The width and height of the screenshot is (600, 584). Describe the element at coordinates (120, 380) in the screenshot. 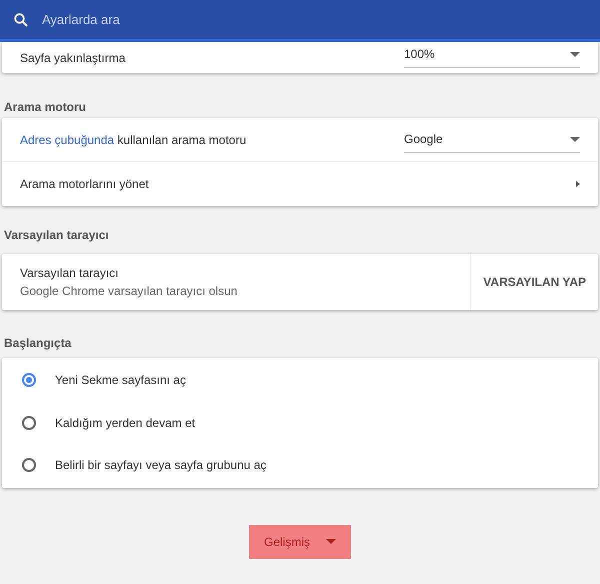

I see `radio-label: Yeni Sekme sayfasını aç` at that location.